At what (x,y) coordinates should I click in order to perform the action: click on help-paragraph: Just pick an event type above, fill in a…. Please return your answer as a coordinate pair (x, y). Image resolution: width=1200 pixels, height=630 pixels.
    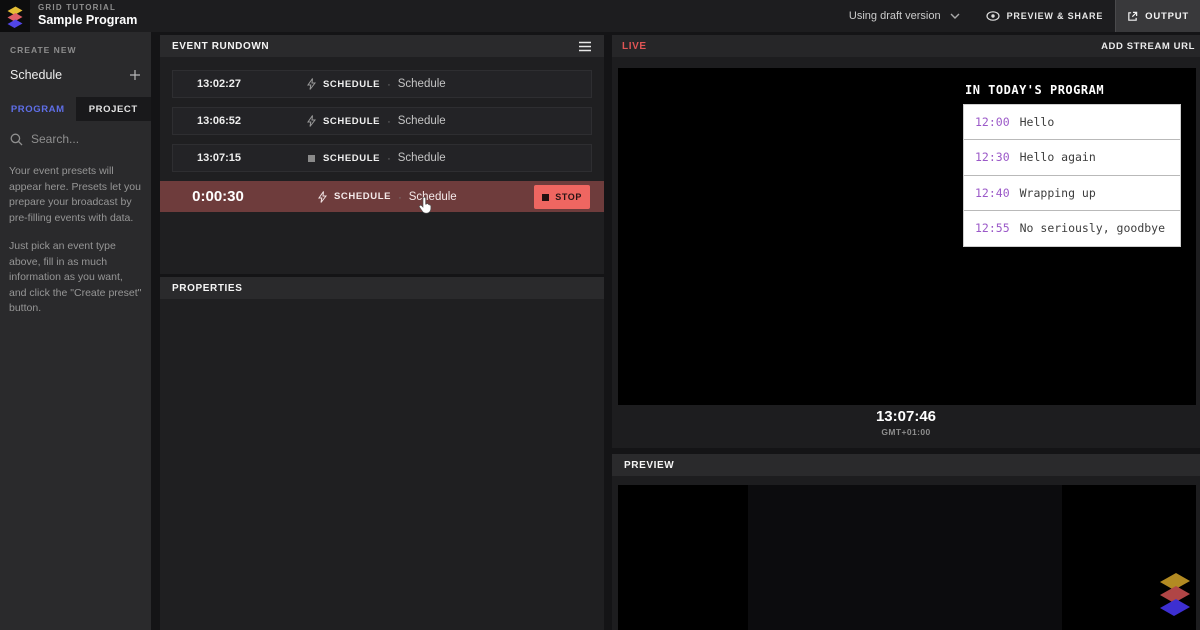
    Looking at the image, I should click on (75, 277).